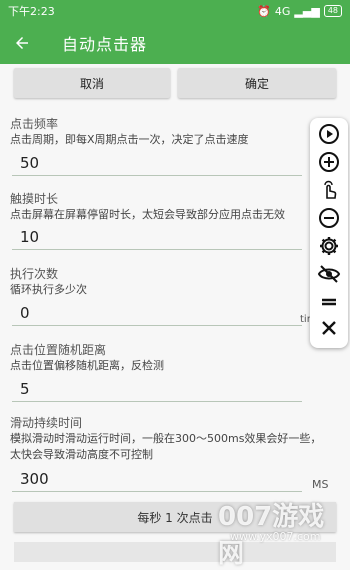  Describe the element at coordinates (157, 479) in the screenshot. I see `swipe-duration-input: 300` at that location.